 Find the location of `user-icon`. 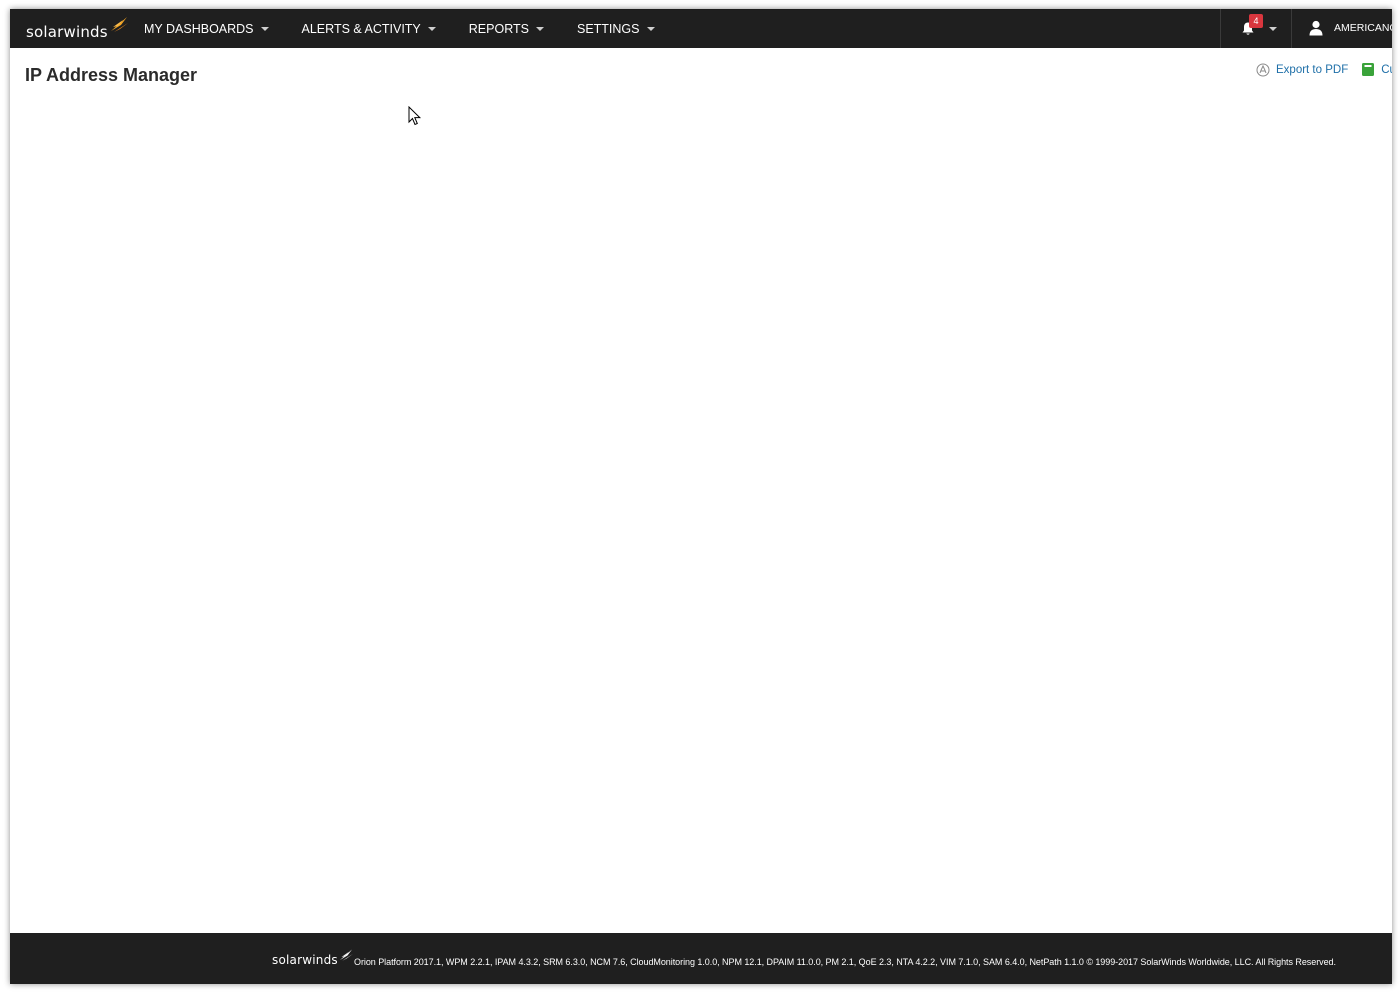

user-icon is located at coordinates (1316, 28).